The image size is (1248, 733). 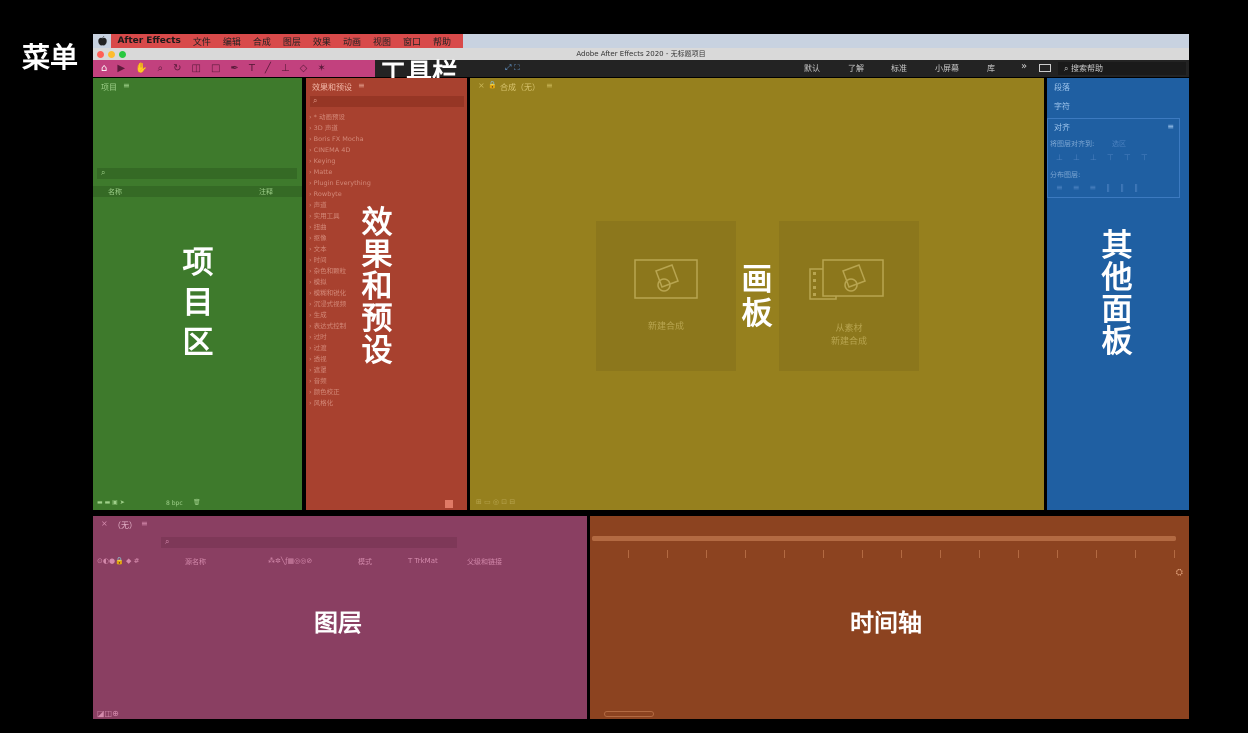 I want to click on eraser-tool-icon: ◇, so click(x=304, y=68).